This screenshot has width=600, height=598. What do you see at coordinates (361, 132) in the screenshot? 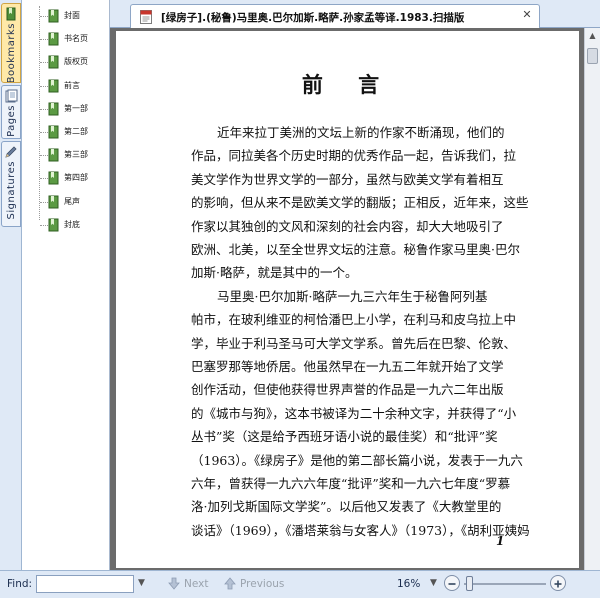
I see `text-line: 近年来拉丁美洲的文坛上新的作家不断涌现，他们的` at bounding box center [361, 132].